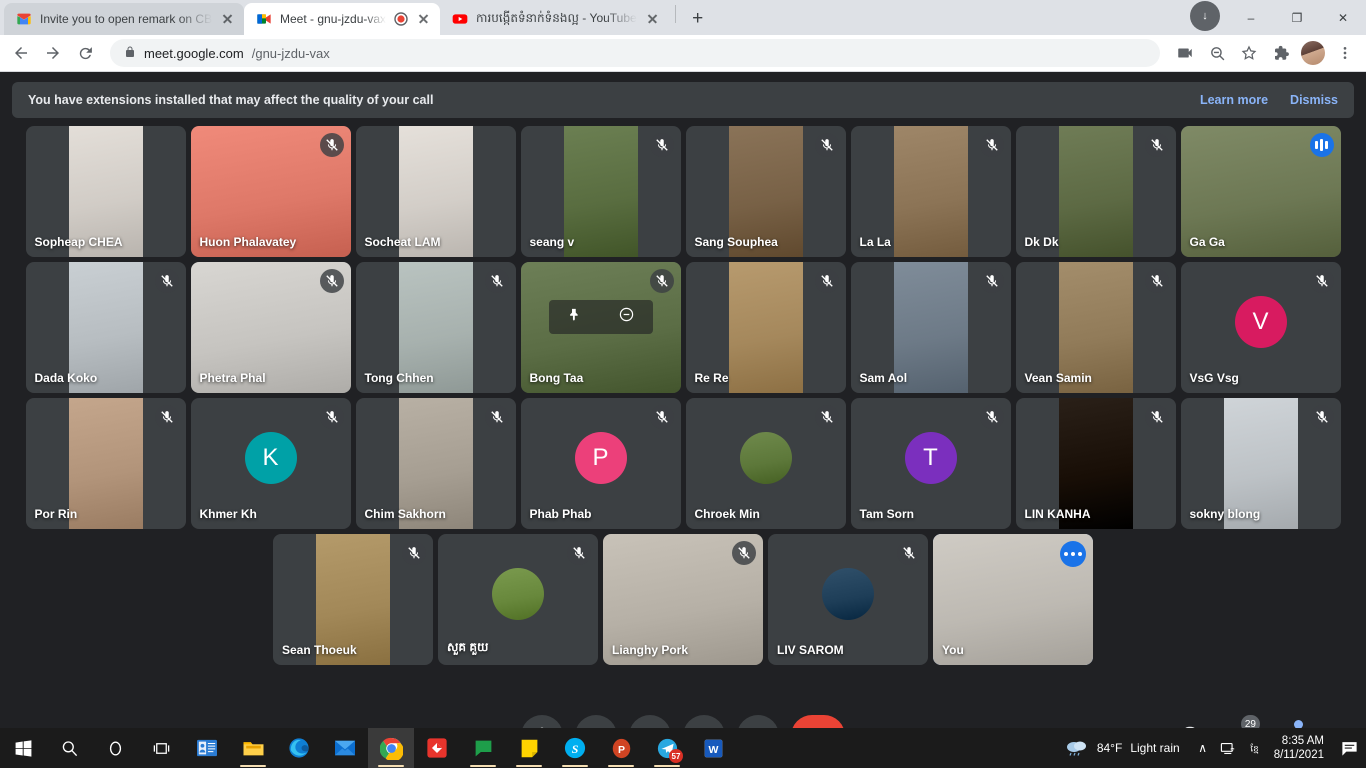 This screenshot has width=1366, height=768. Describe the element at coordinates (626, 317) in the screenshot. I see `remove-icon` at that location.